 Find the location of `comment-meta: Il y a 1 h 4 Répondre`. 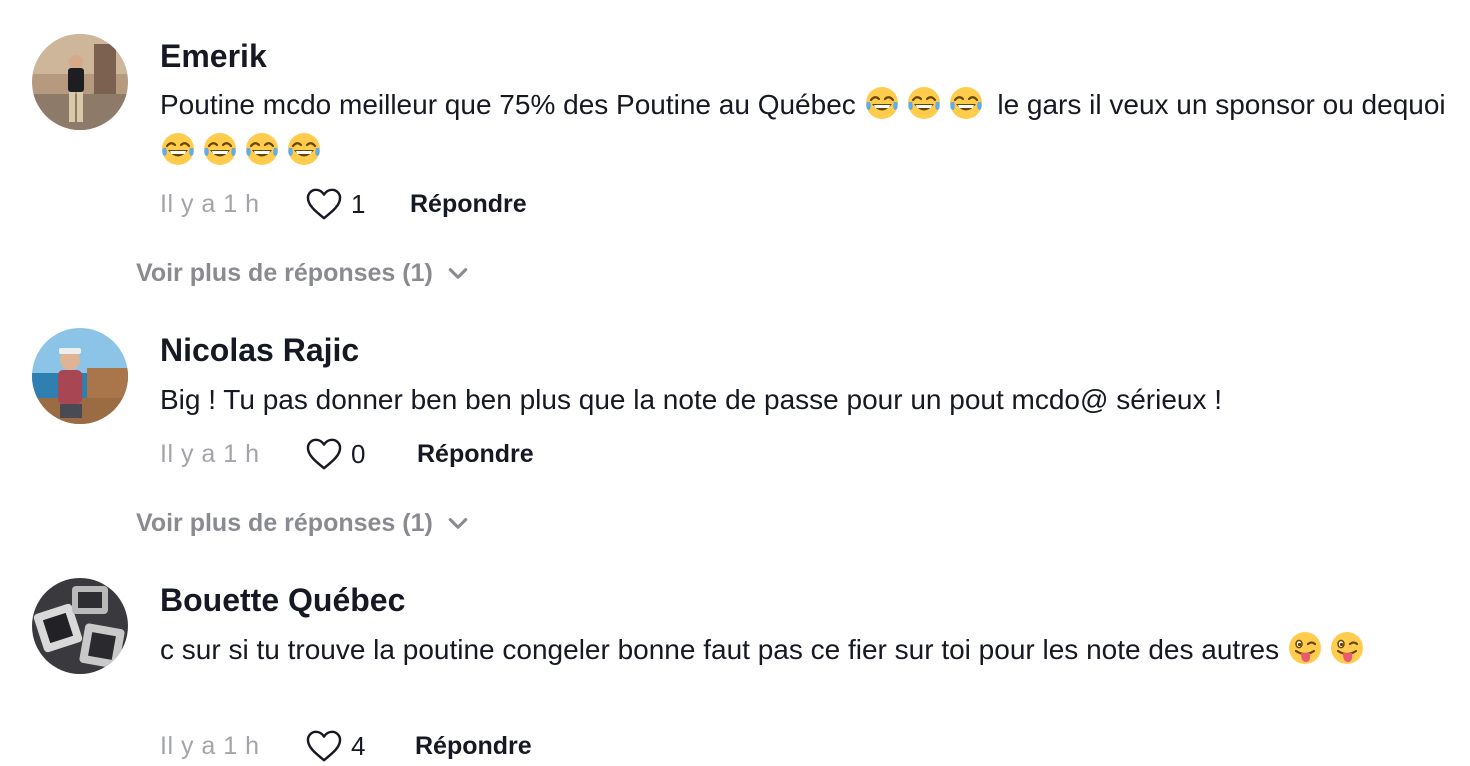

comment-meta: Il y a 1 h 4 Répondre is located at coordinates (346, 746).